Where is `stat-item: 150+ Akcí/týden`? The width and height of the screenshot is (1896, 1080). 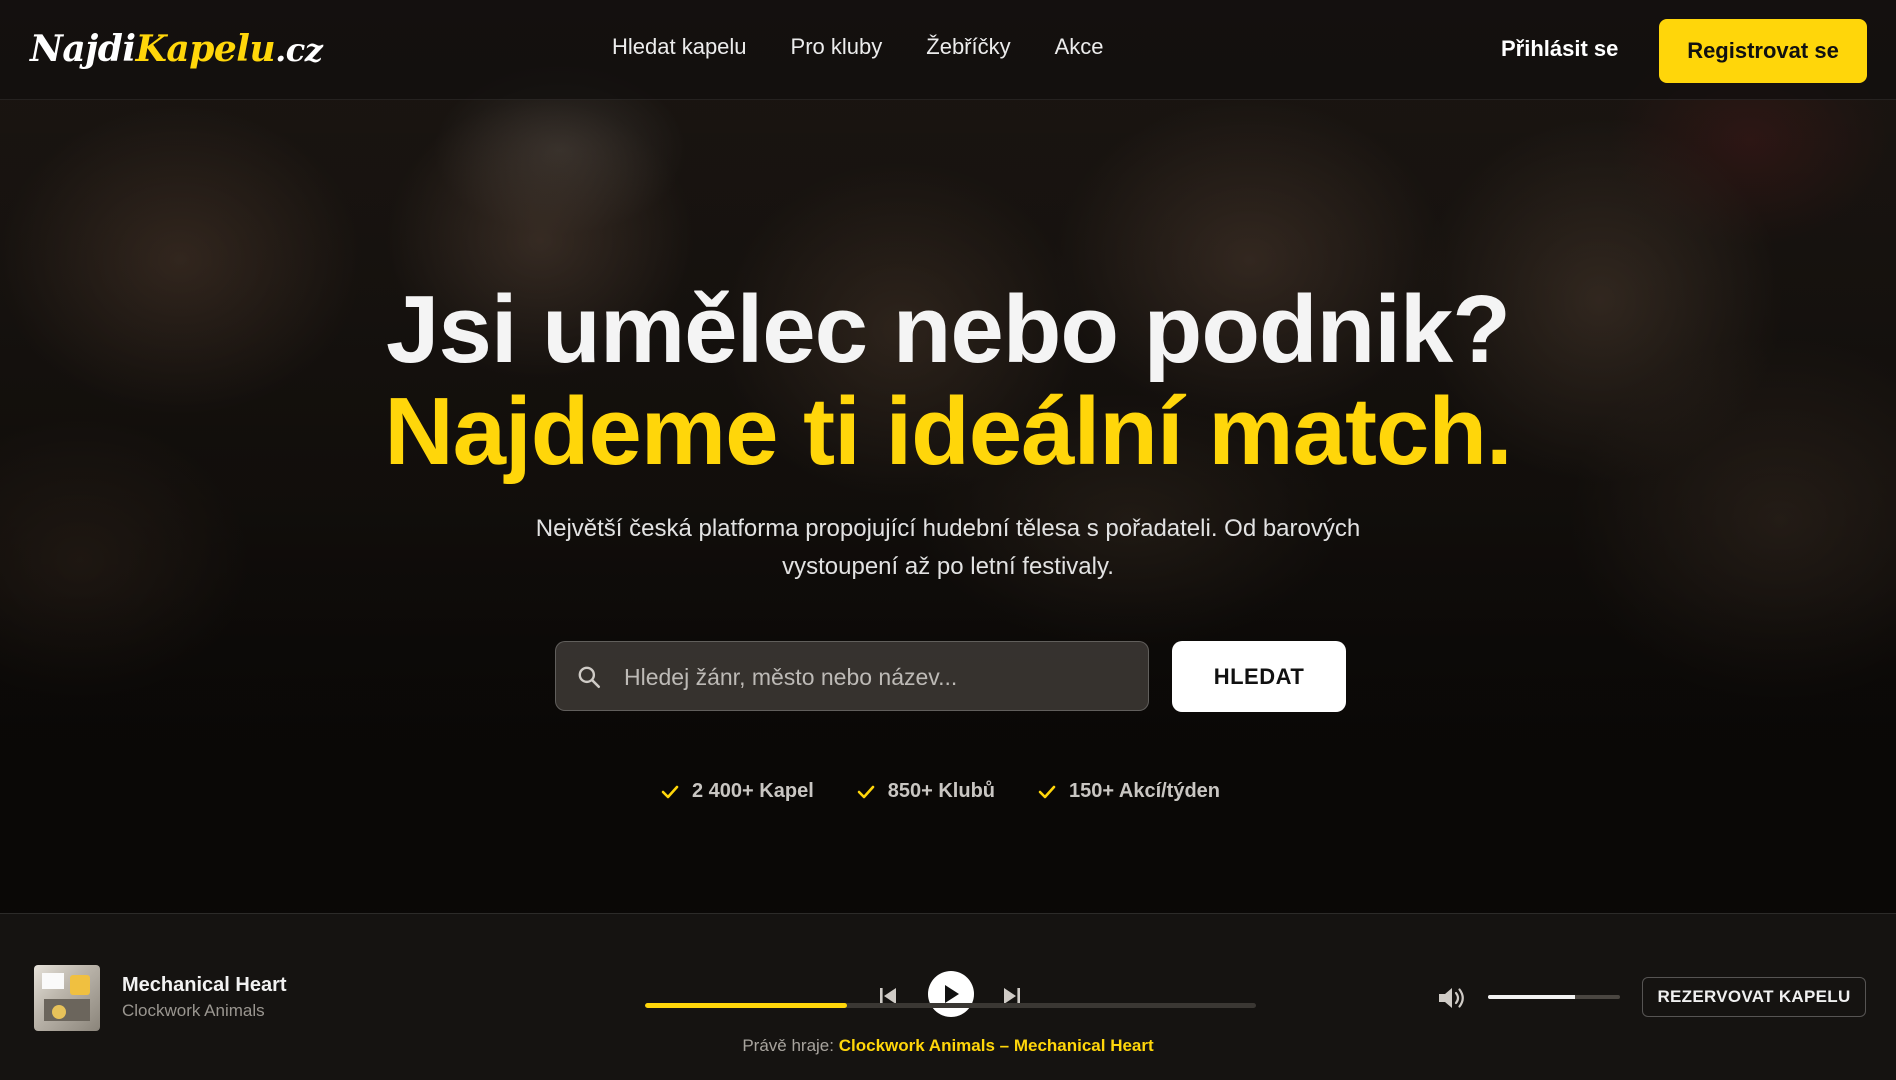 stat-item: 150+ Akcí/týden is located at coordinates (1128, 791).